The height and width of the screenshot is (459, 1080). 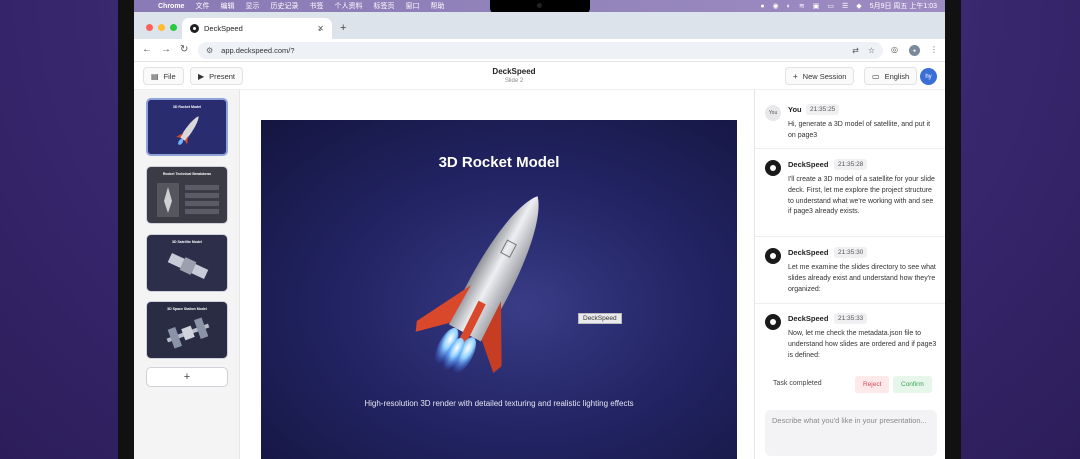 What do you see at coordinates (514, 81) in the screenshot?
I see `current-slide-indicator: Slide 2` at bounding box center [514, 81].